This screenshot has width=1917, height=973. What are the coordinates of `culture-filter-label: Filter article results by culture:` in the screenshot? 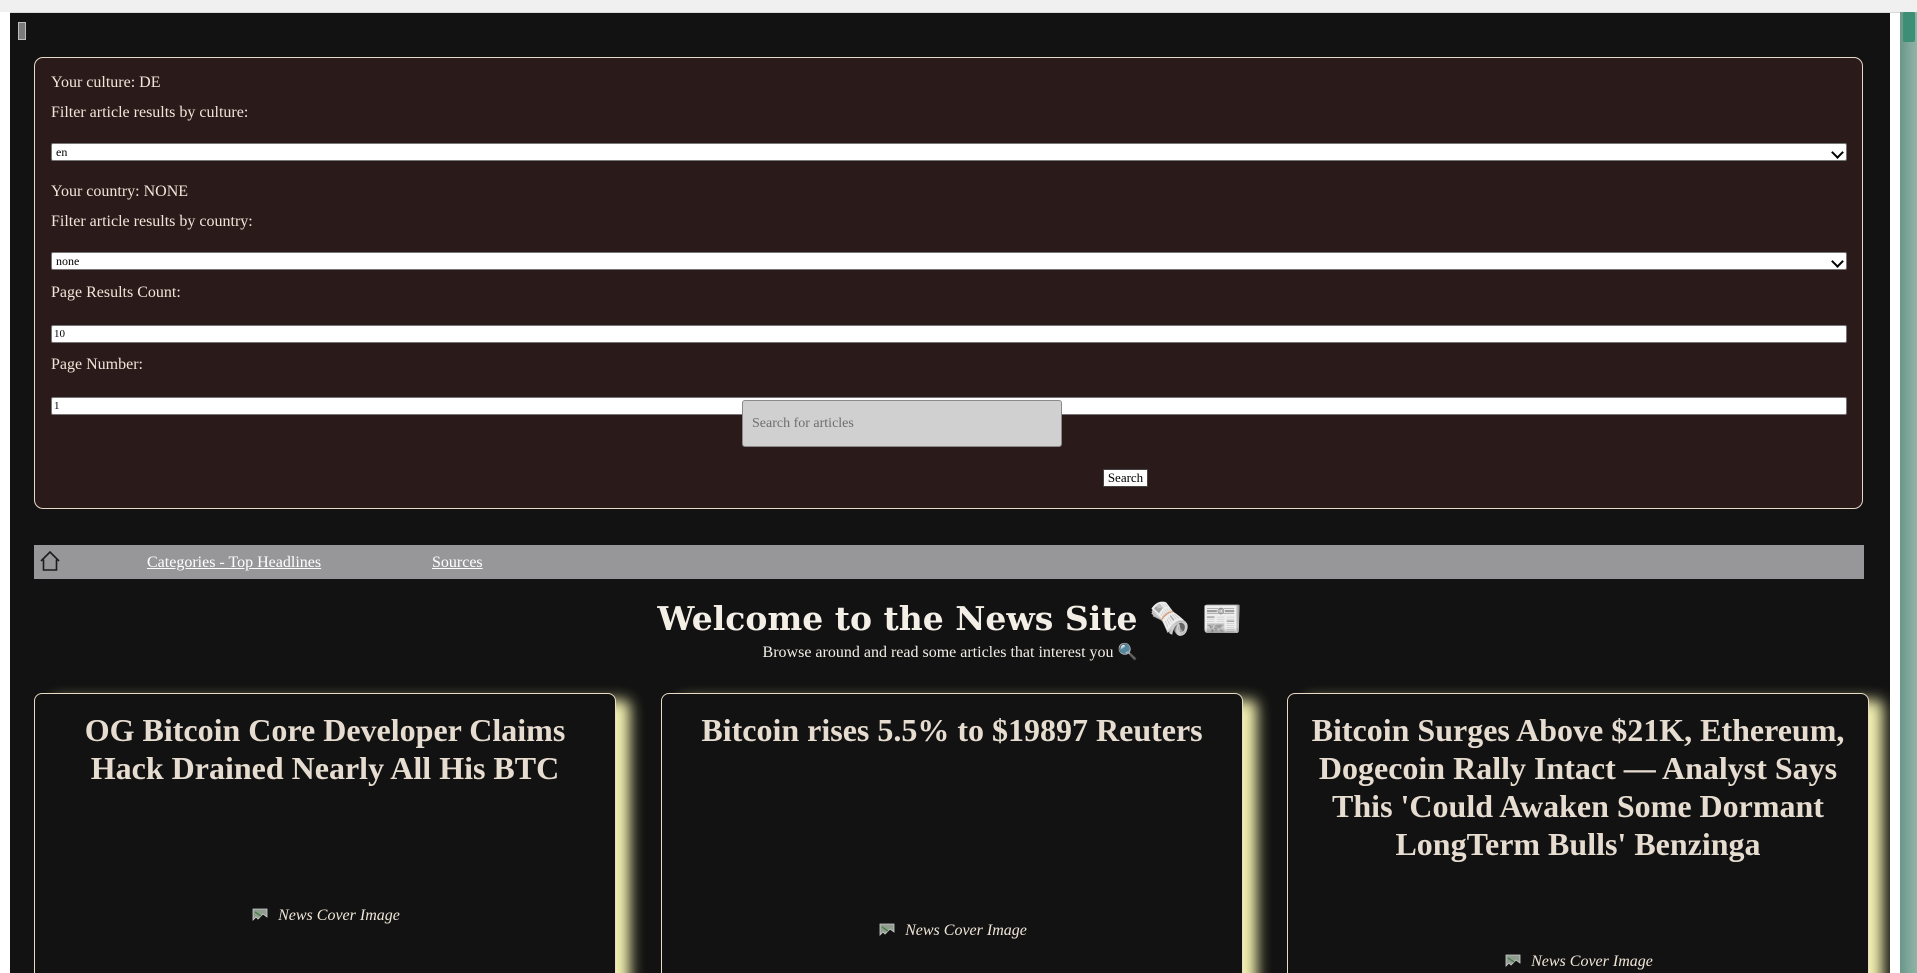 It's located at (150, 112).